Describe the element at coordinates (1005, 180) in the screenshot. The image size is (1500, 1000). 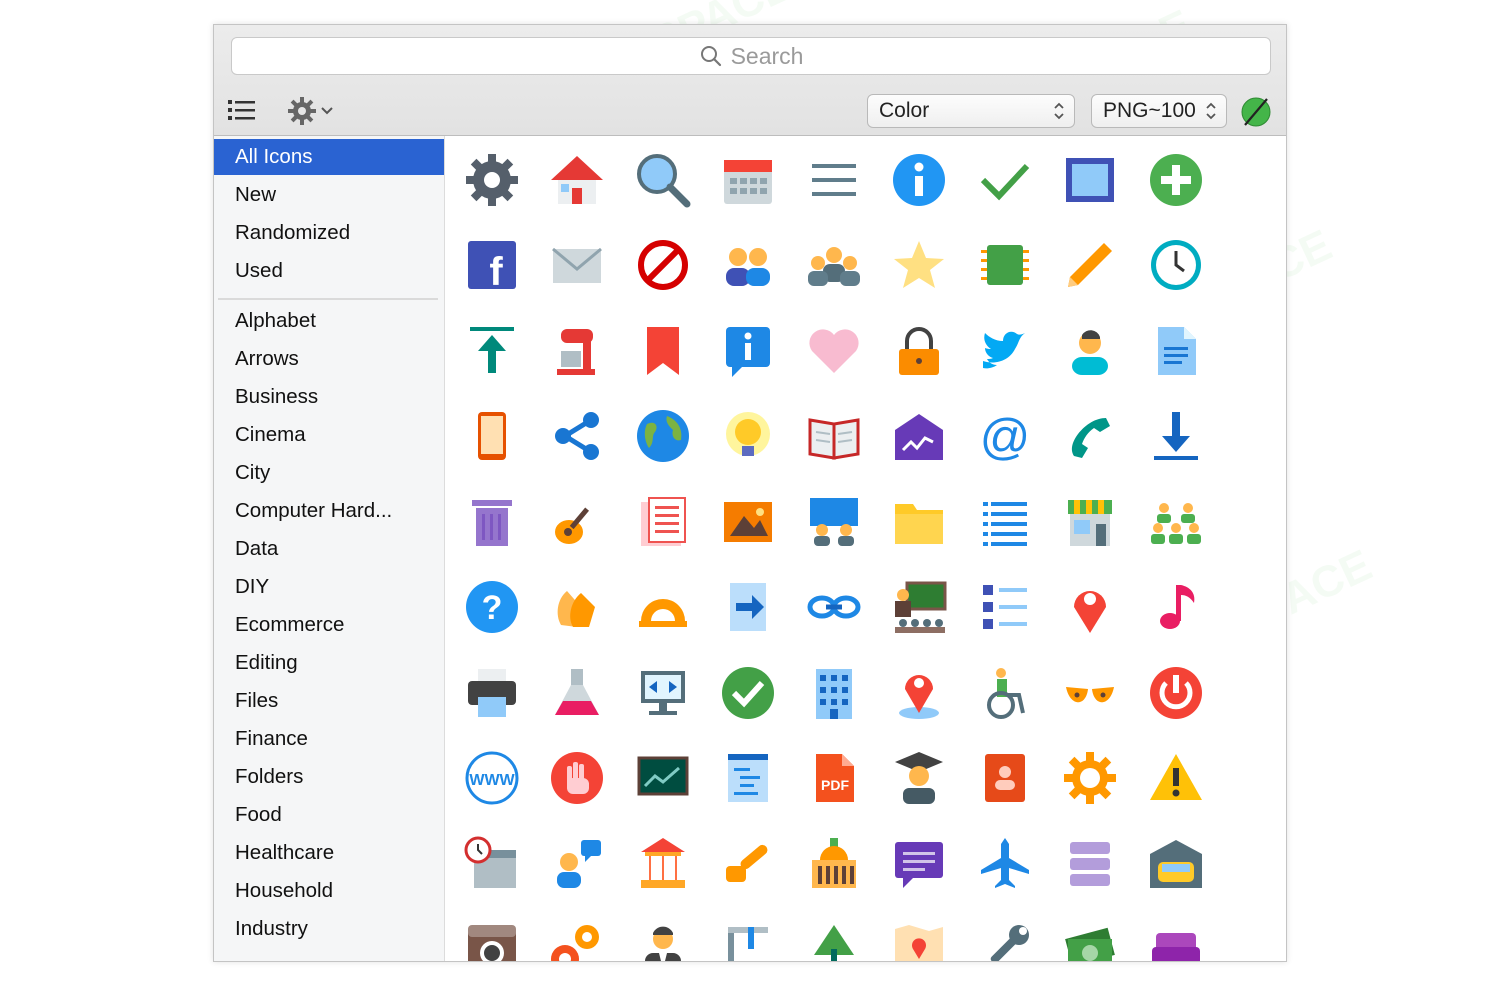
I see `checkmark-icon` at that location.